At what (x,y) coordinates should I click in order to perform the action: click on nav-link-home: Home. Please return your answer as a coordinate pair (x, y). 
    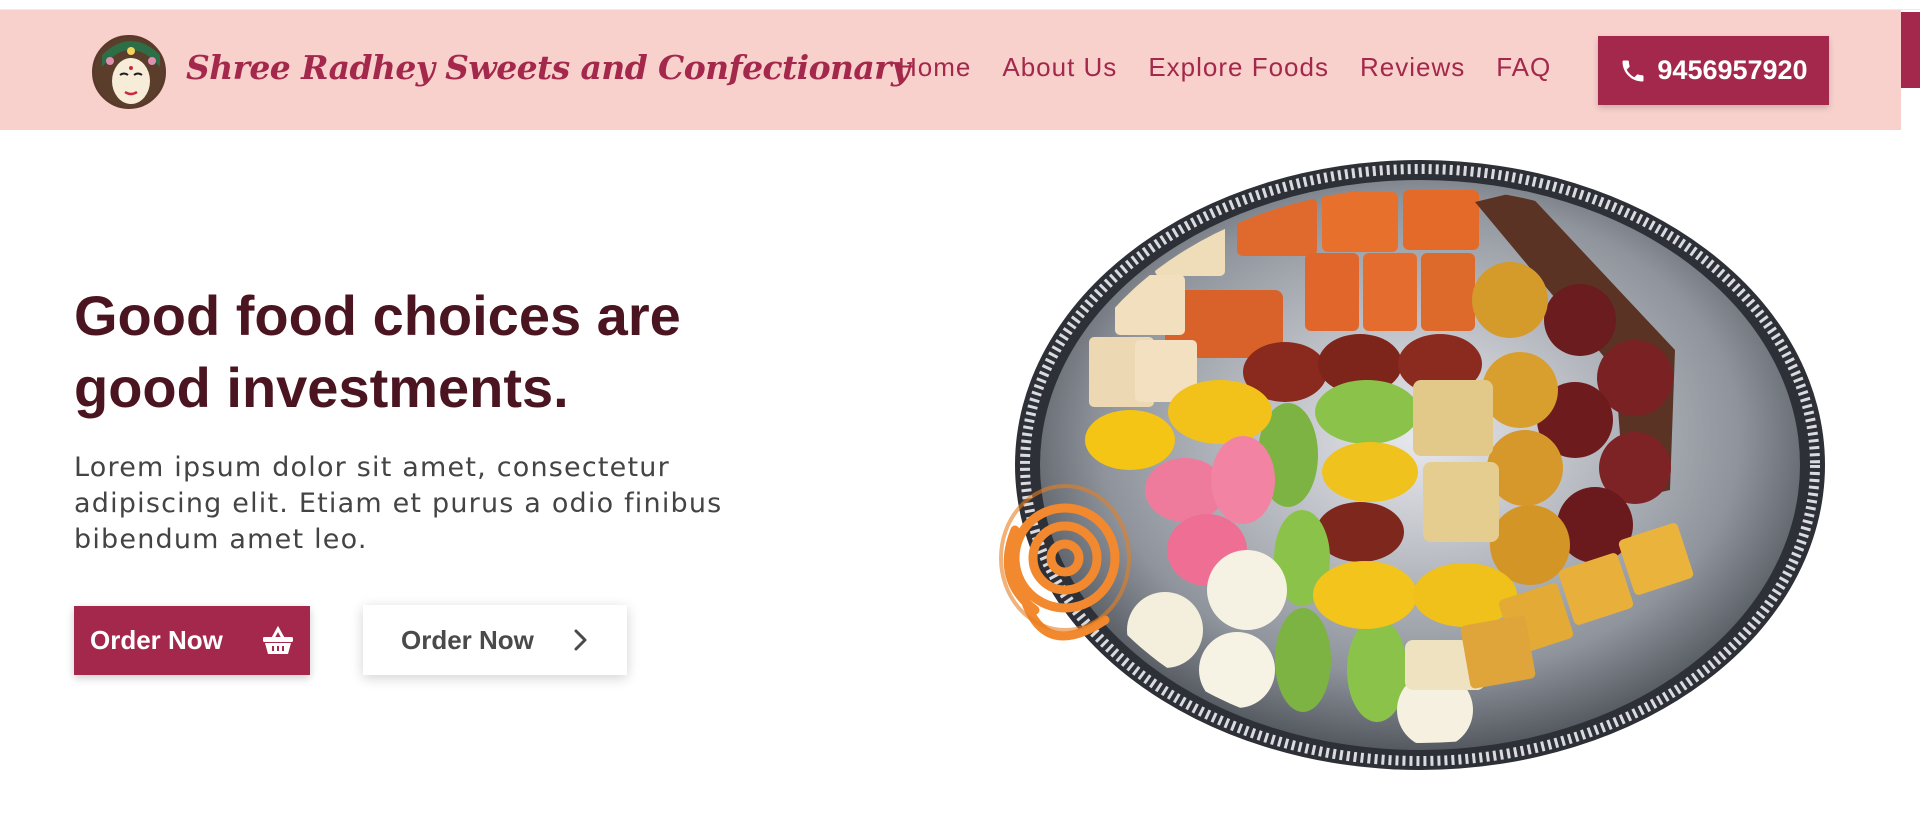
    Looking at the image, I should click on (934, 67).